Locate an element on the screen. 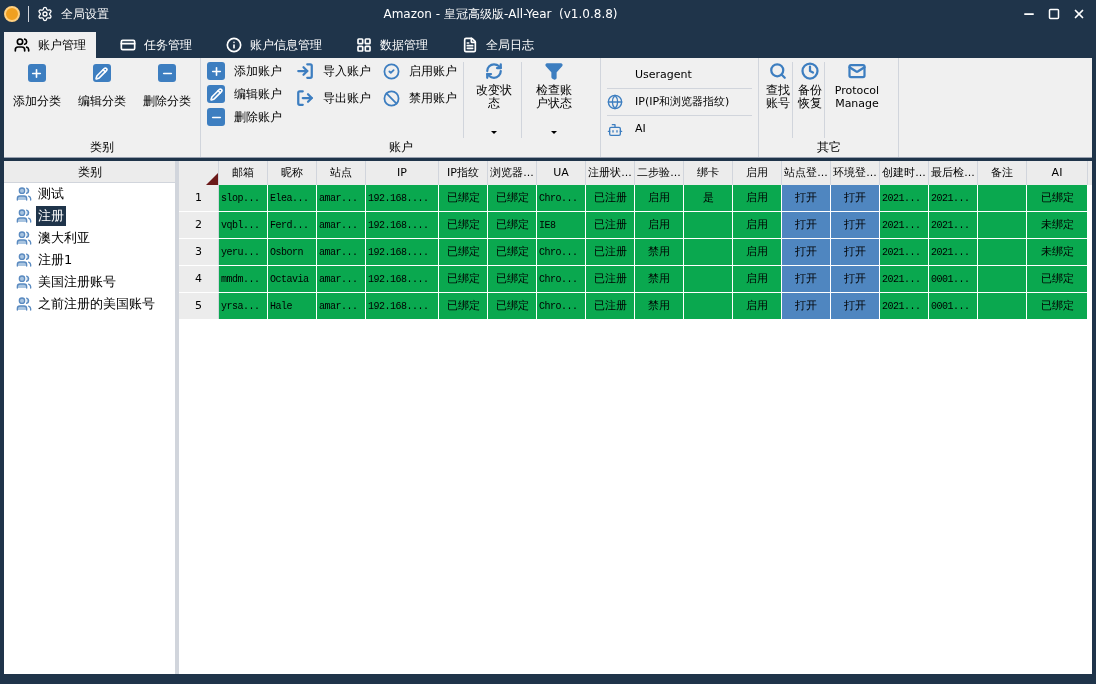 This screenshot has width=1096, height=684. ribbon-button: Protocol Manage is located at coordinates (857, 100).